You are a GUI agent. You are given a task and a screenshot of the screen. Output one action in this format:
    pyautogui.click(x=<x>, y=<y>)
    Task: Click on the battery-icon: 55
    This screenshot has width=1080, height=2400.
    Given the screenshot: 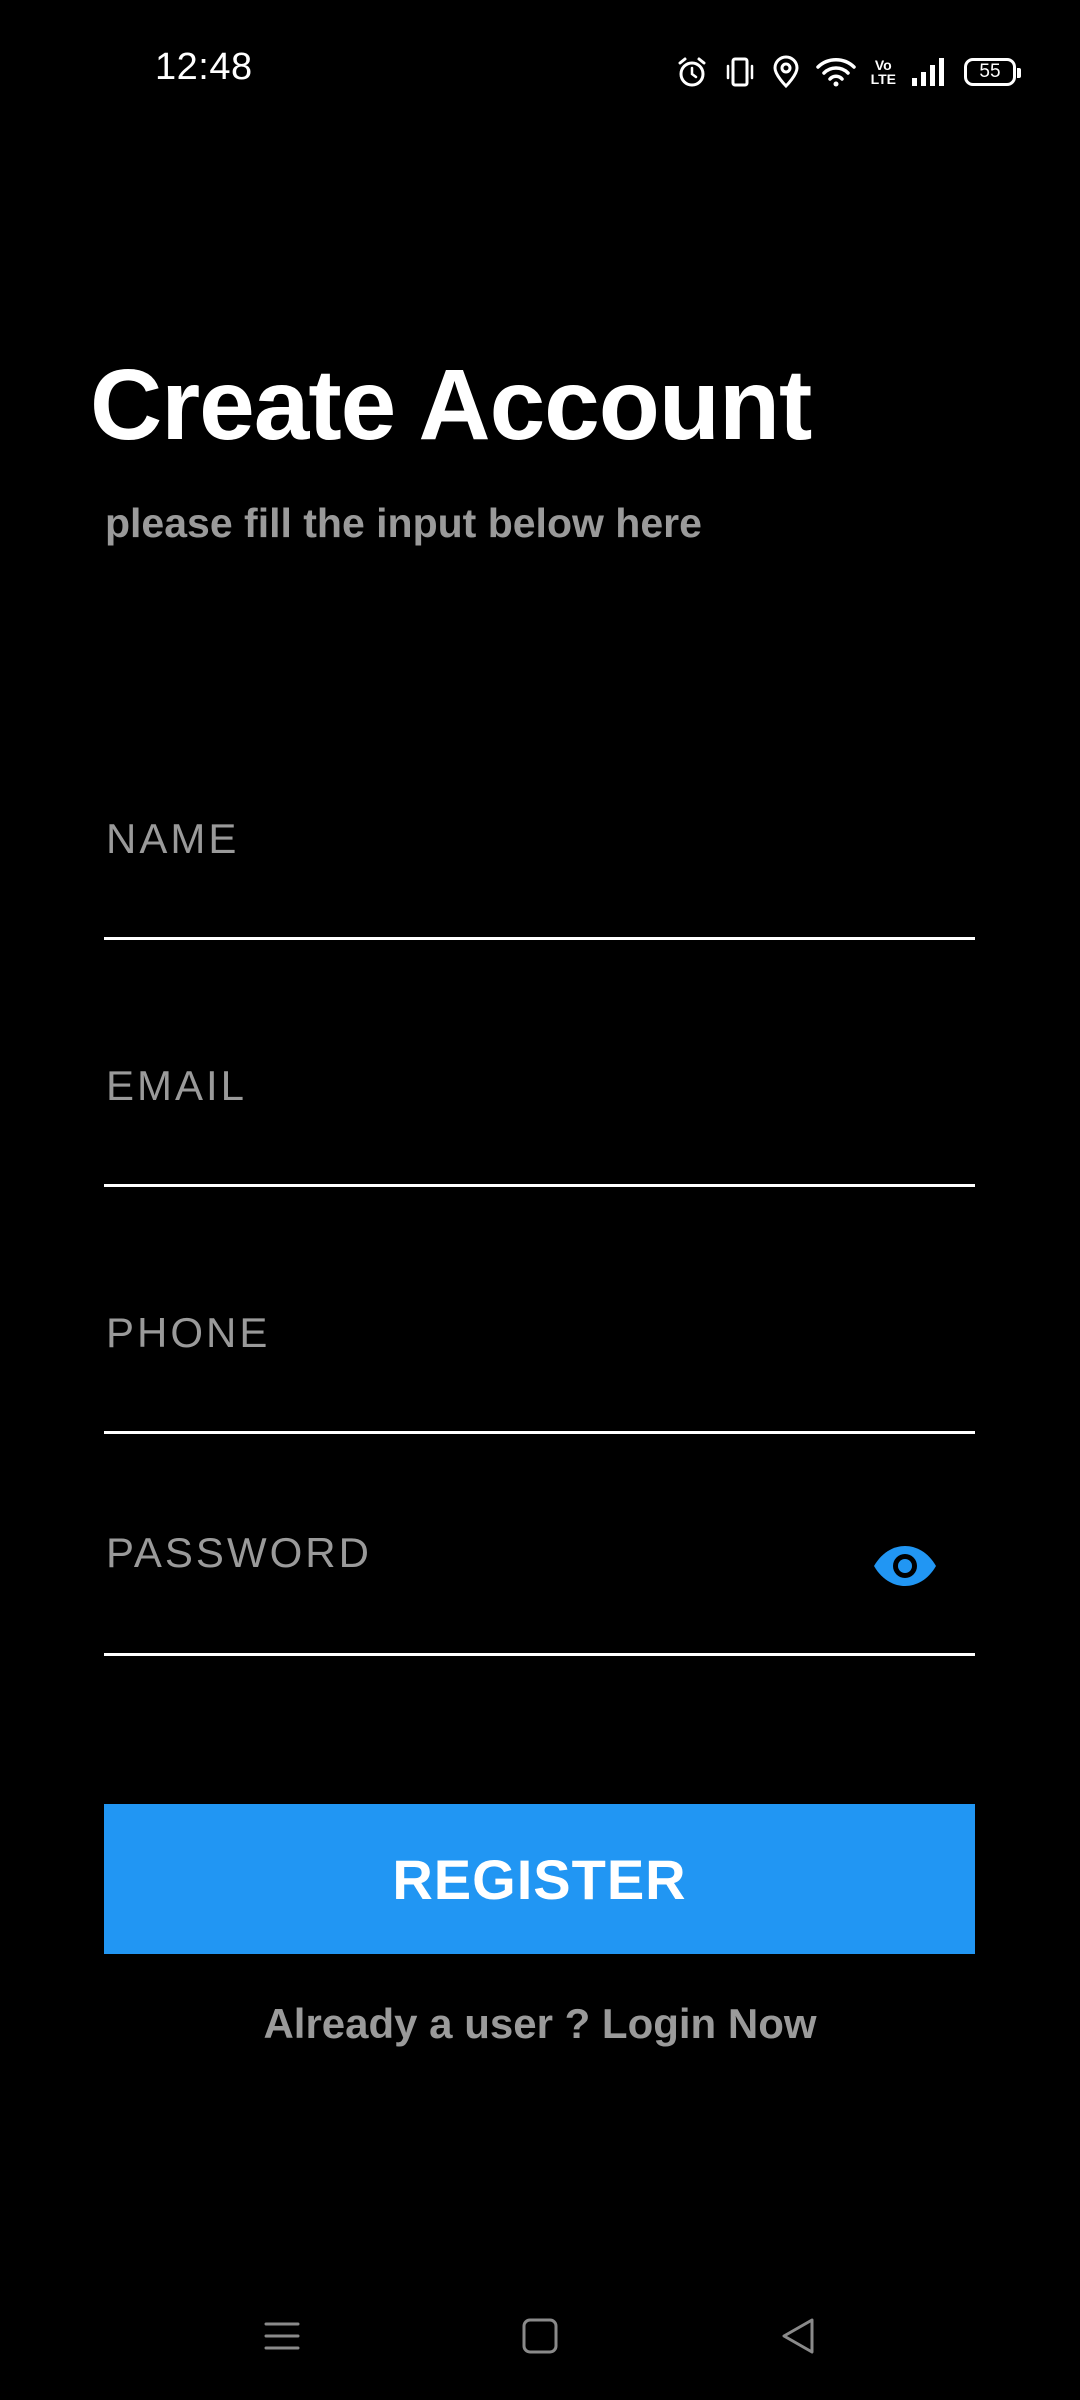 What is the action you would take?
    pyautogui.click(x=992, y=72)
    